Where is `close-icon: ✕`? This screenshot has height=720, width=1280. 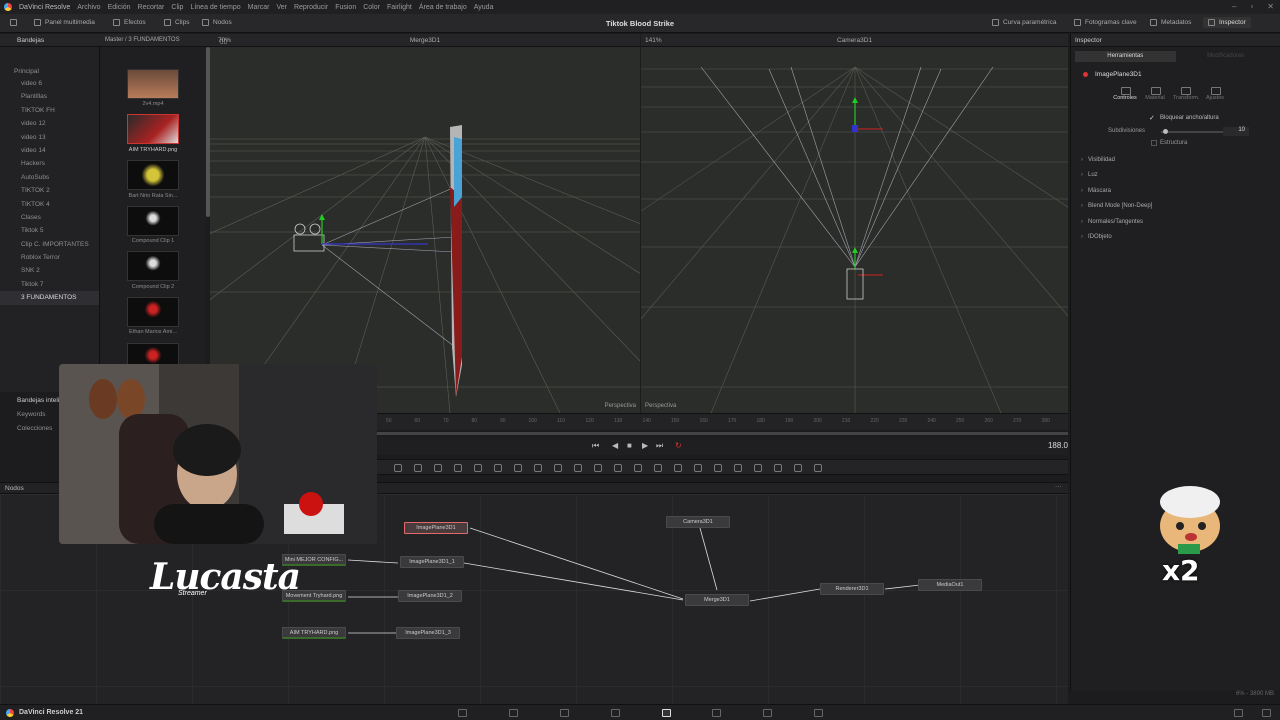
close-icon: ✕ is located at coordinates (1270, 6).